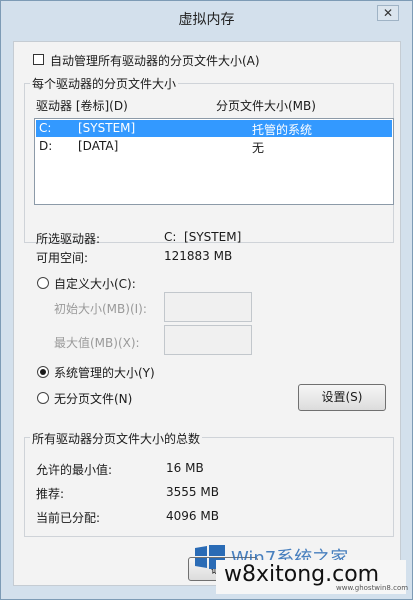  What do you see at coordinates (282, 130) in the screenshot?
I see `drive-size: 托管的系统` at bounding box center [282, 130].